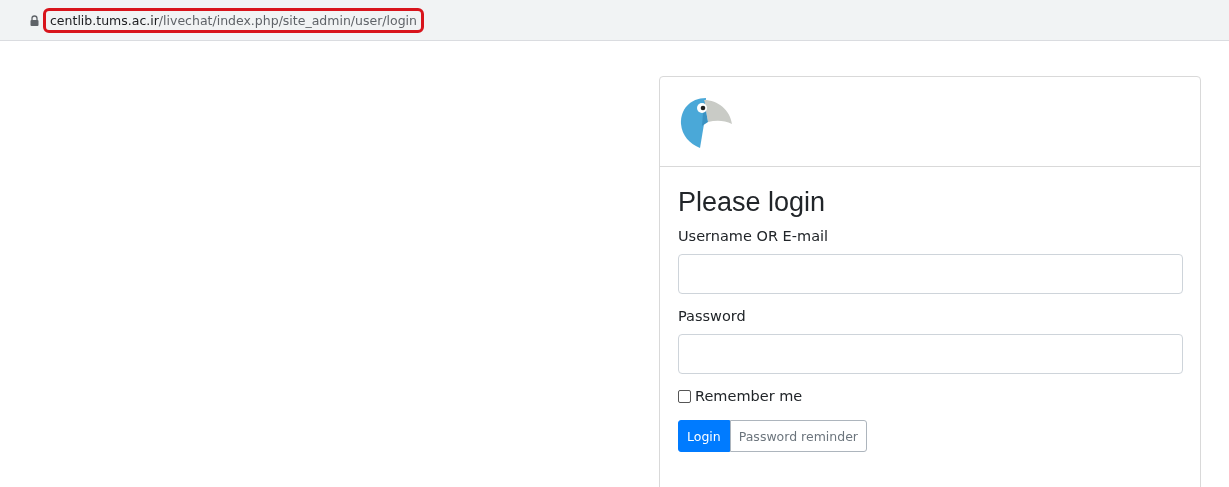 This screenshot has width=1229, height=487. What do you see at coordinates (233, 20) in the screenshot?
I see `address-url: centlib.tums.ac.ir/livechat/index.php/site_admin/user/login` at bounding box center [233, 20].